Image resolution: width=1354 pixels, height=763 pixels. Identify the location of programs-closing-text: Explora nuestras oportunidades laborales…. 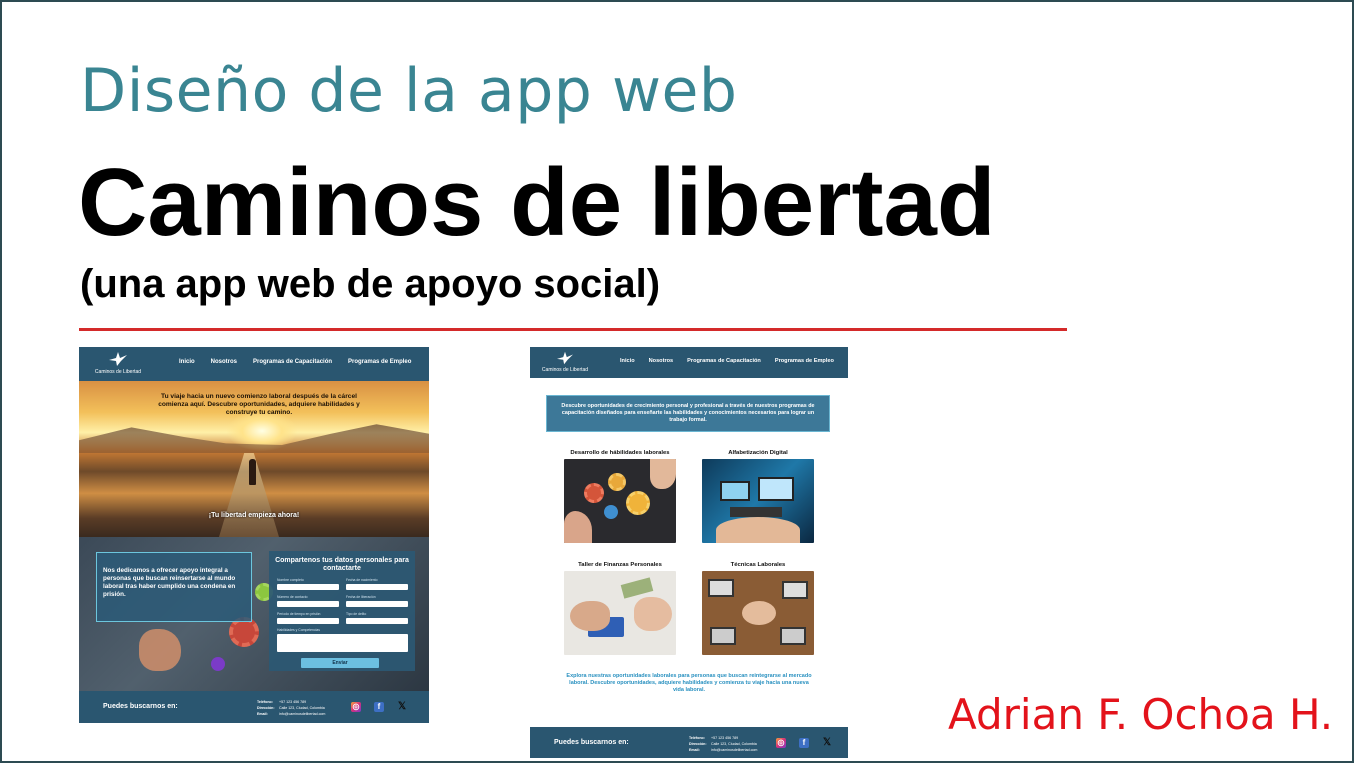
(689, 683).